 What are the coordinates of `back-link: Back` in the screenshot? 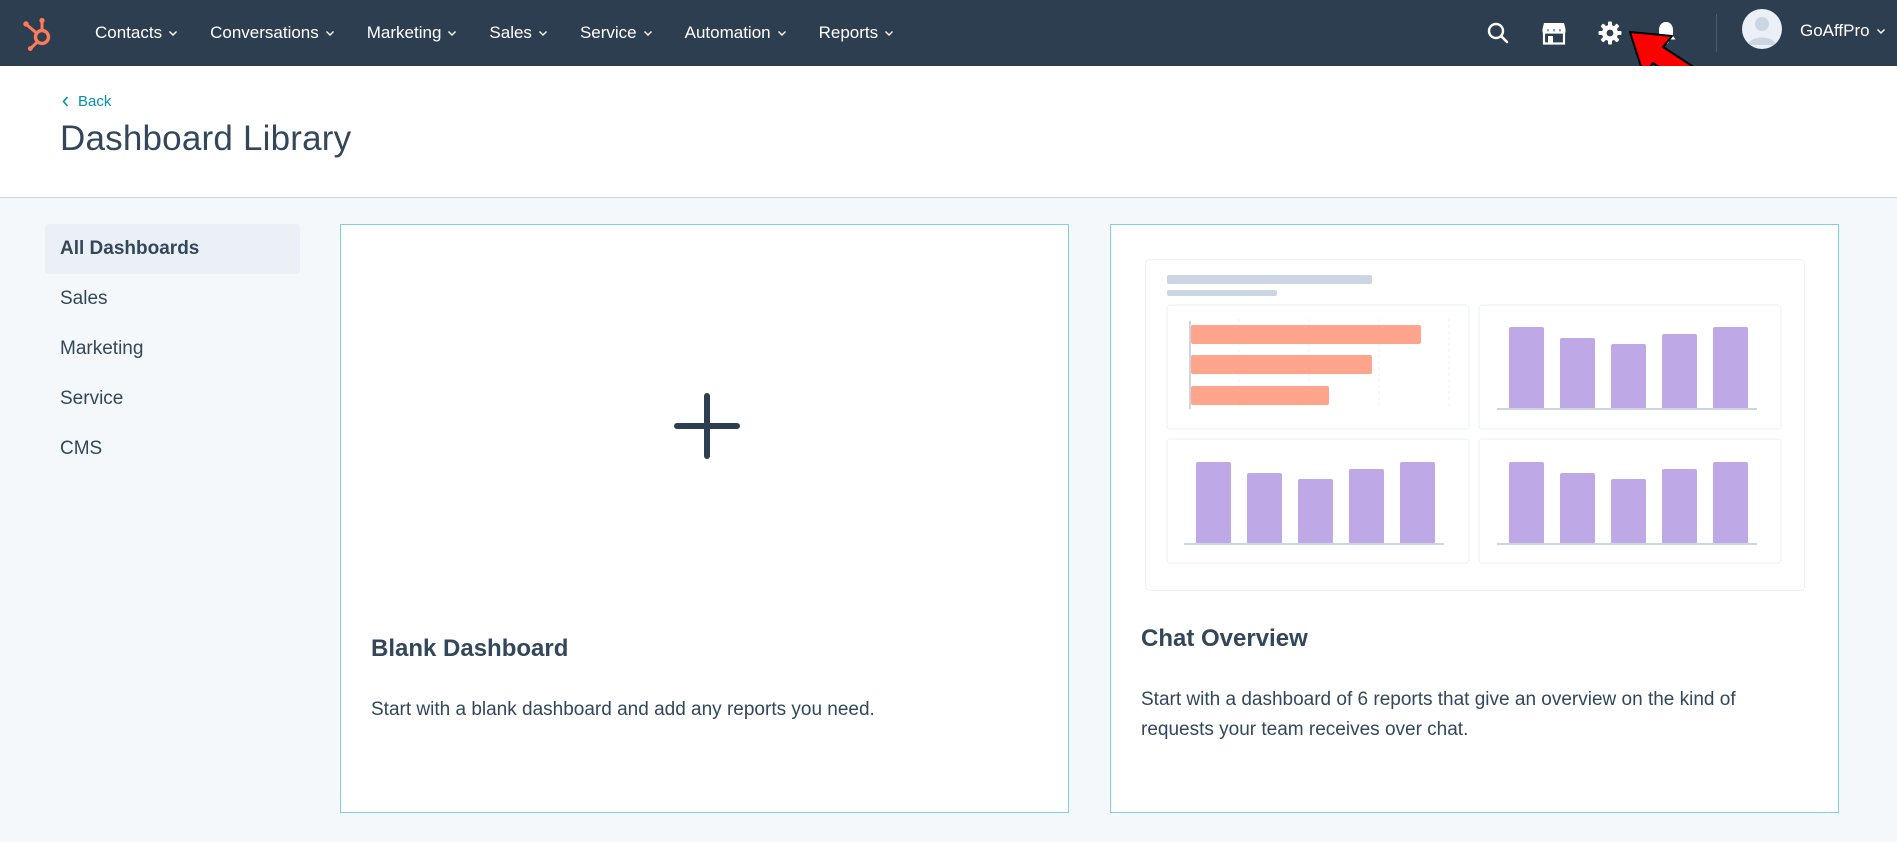 It's located at (86, 101).